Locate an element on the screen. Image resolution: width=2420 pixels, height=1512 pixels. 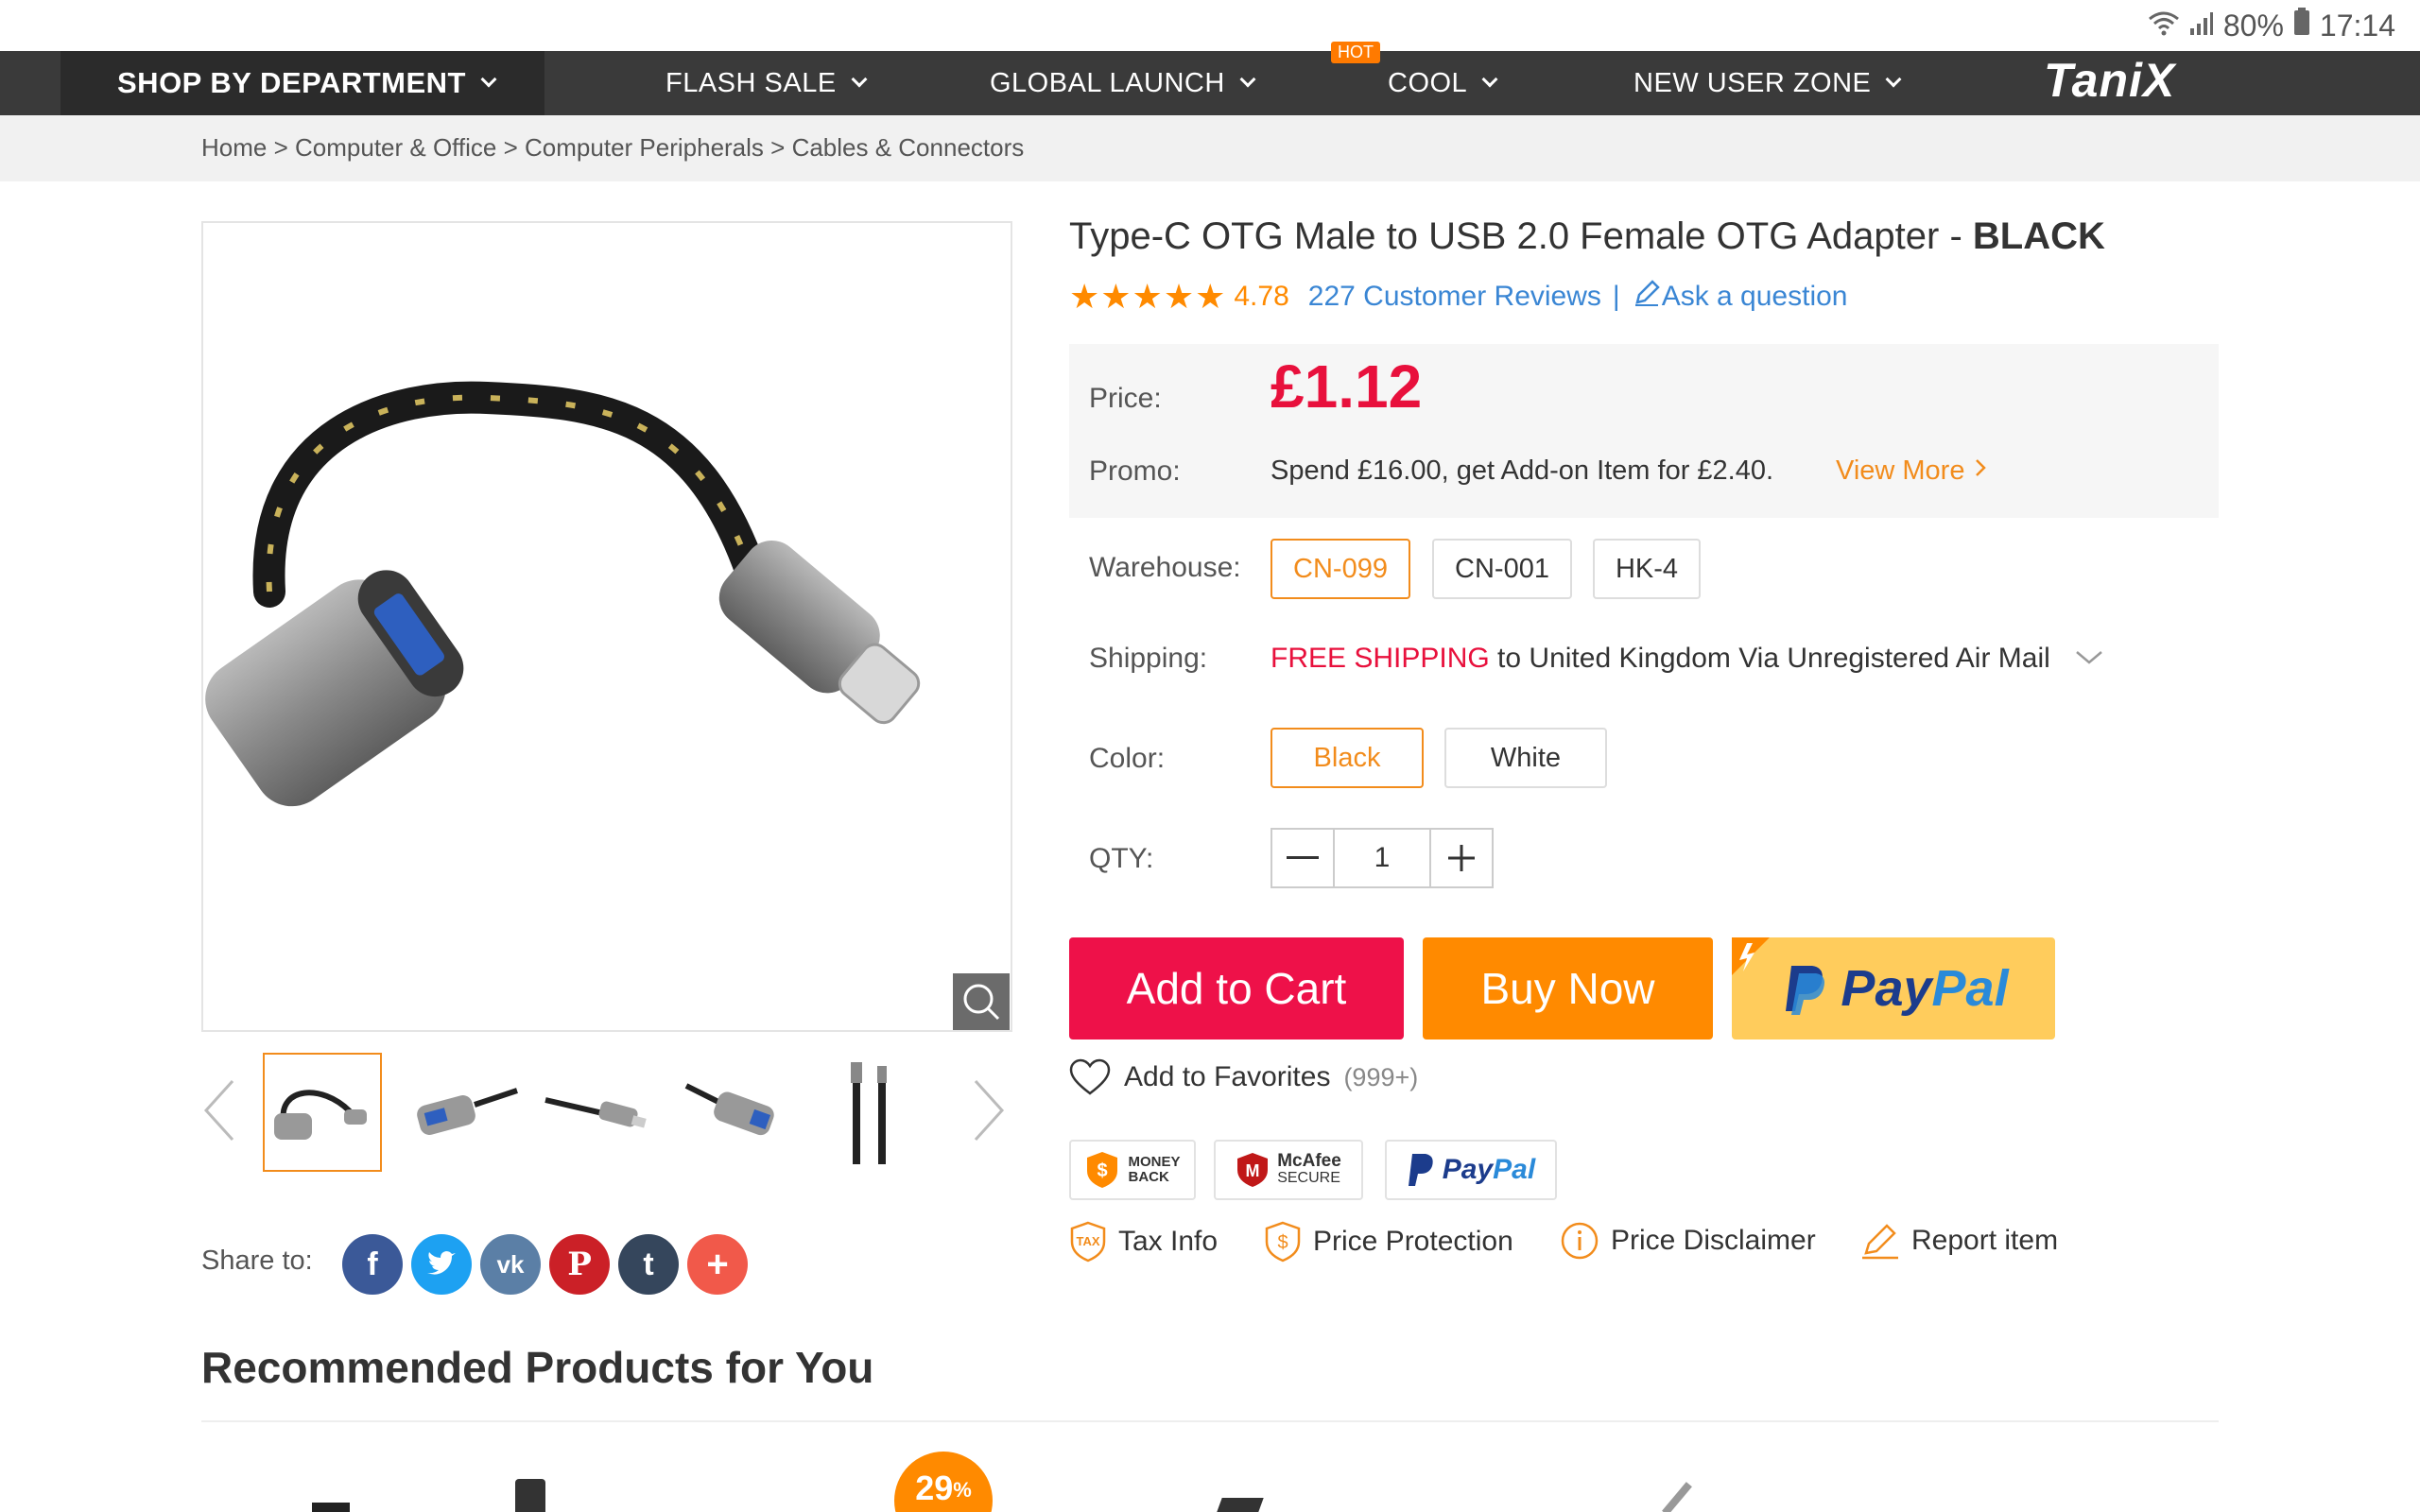
discount-badge: 29% is located at coordinates (943, 1482).